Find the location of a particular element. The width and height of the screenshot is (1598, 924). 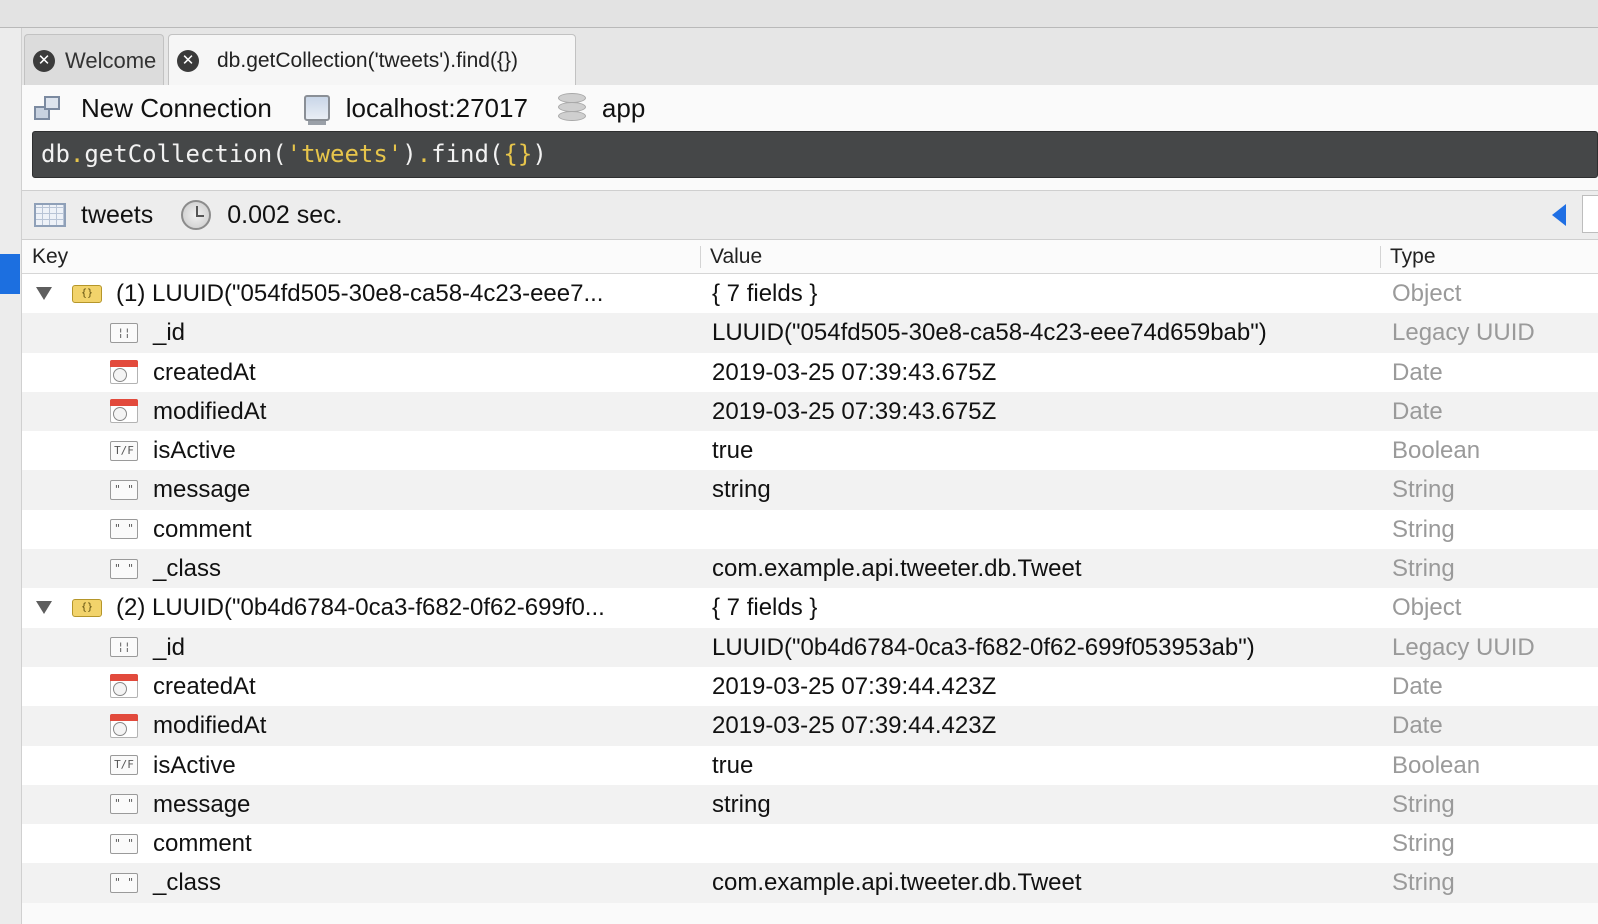

tab-welcome: ✕ Welcome is located at coordinates (94, 60).